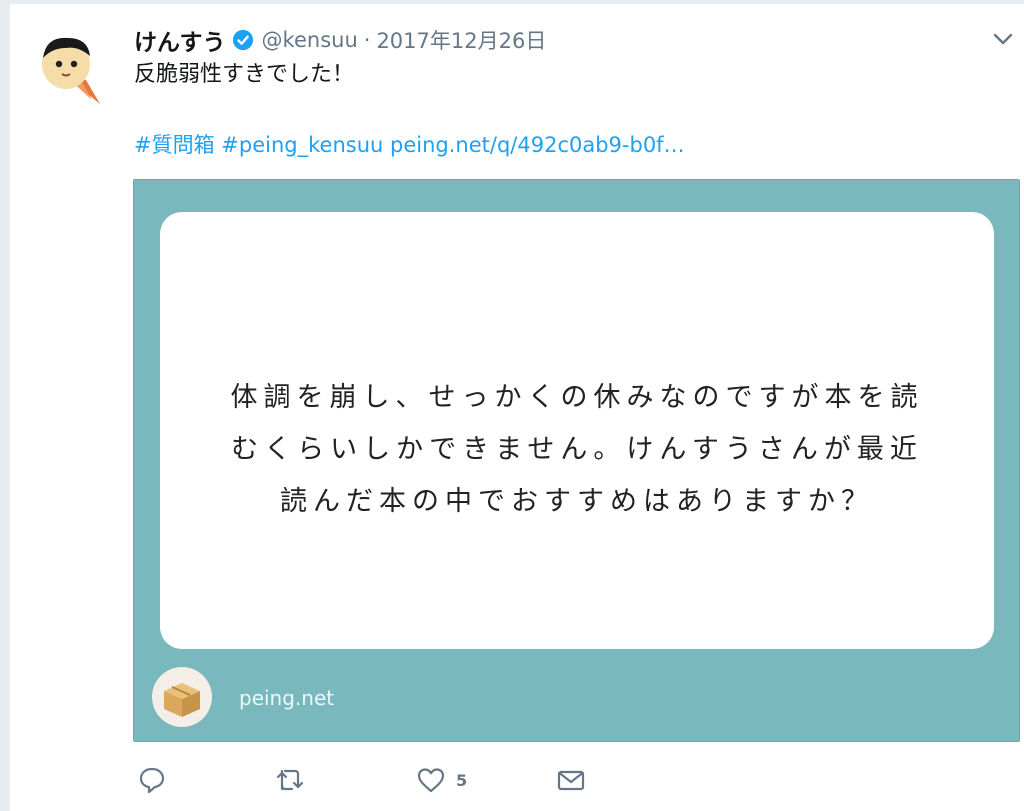 The image size is (1024, 811). What do you see at coordinates (242, 40) in the screenshot?
I see `verified-badge-icon` at bounding box center [242, 40].